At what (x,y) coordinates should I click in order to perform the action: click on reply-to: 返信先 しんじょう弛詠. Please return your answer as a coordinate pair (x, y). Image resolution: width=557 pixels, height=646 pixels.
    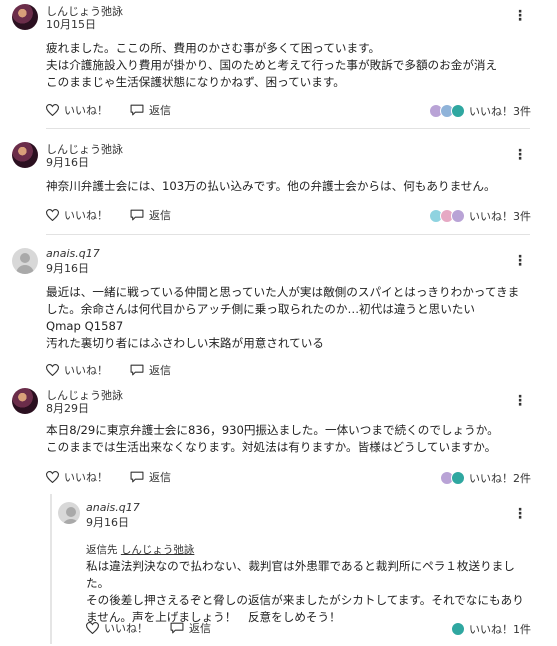
    Looking at the image, I should click on (140, 549).